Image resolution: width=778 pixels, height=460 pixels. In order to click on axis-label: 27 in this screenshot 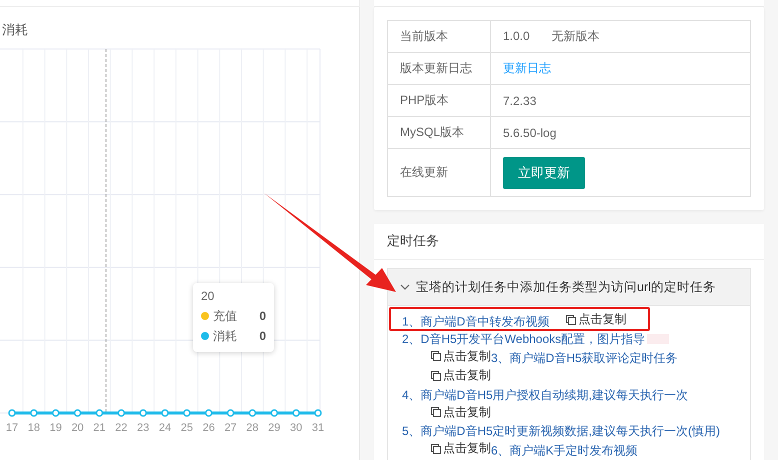, I will do `click(230, 428)`.